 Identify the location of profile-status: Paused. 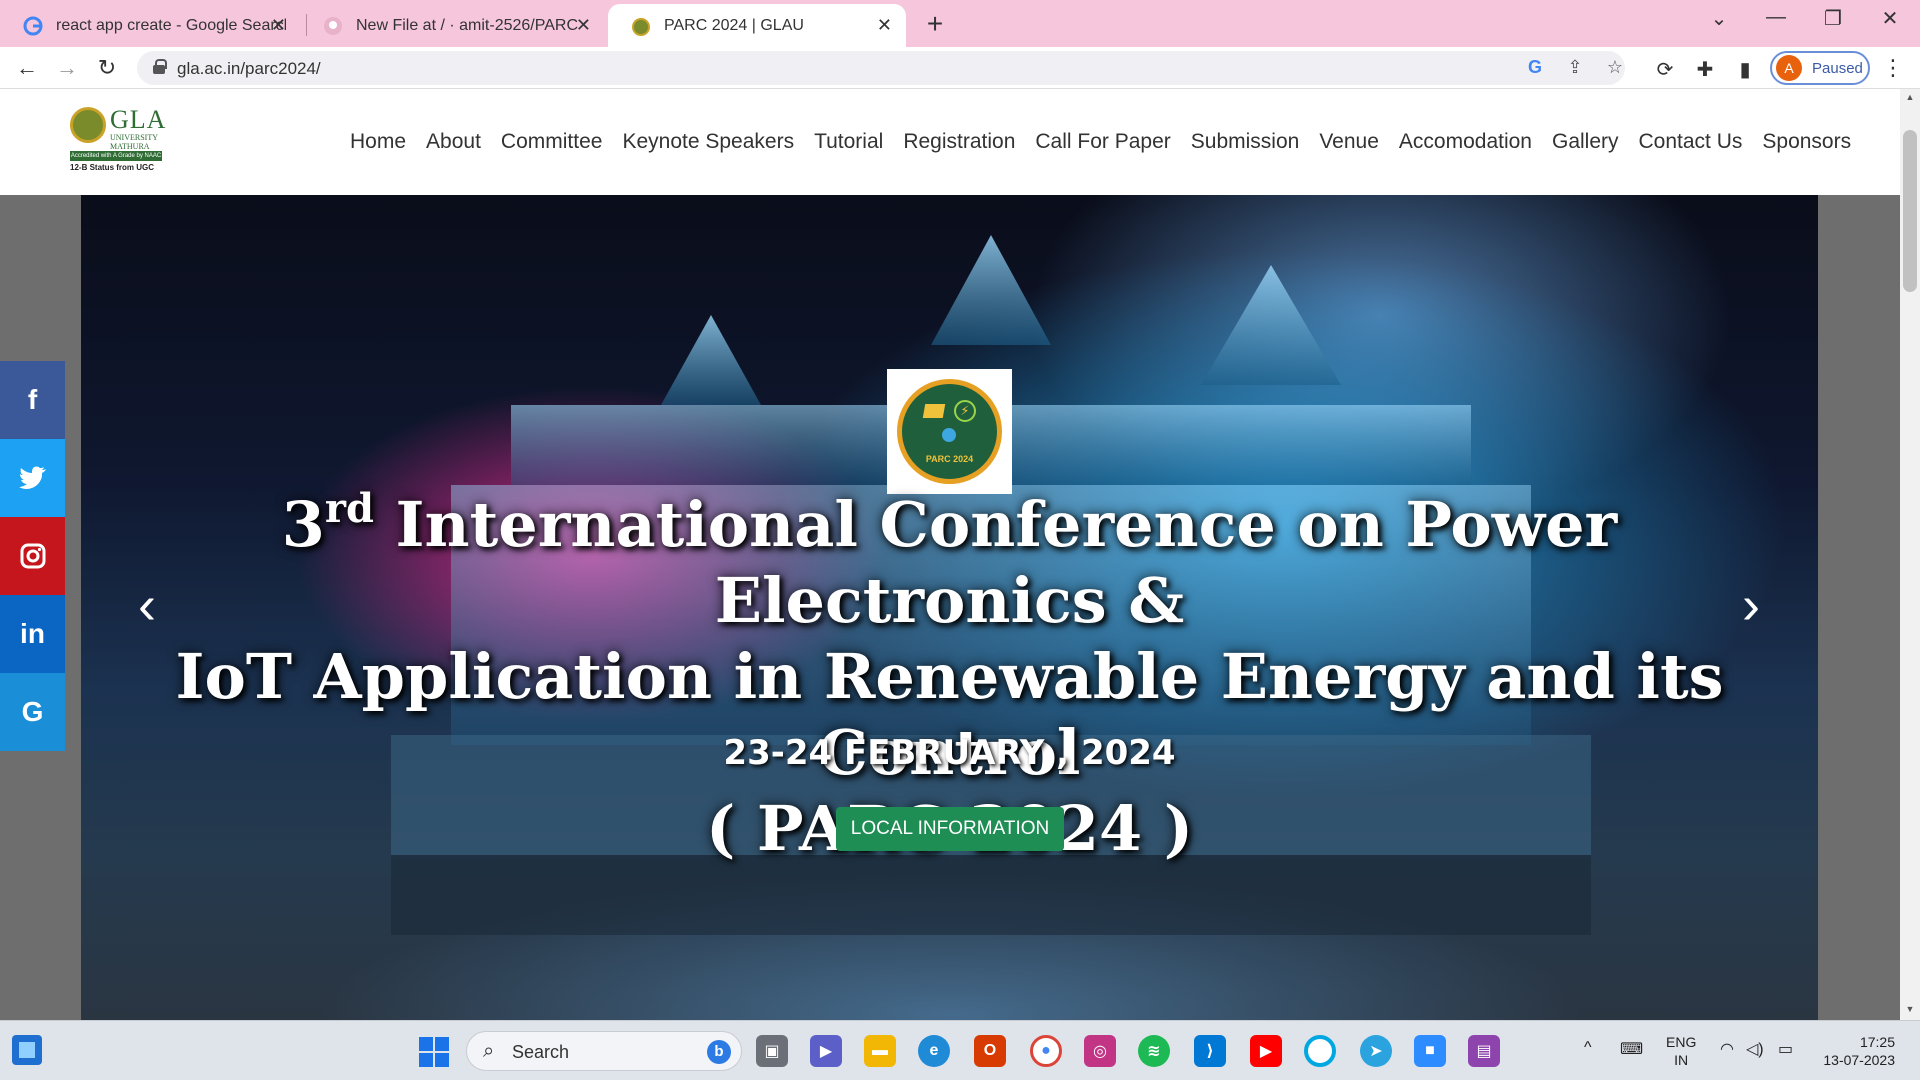
(1837, 68).